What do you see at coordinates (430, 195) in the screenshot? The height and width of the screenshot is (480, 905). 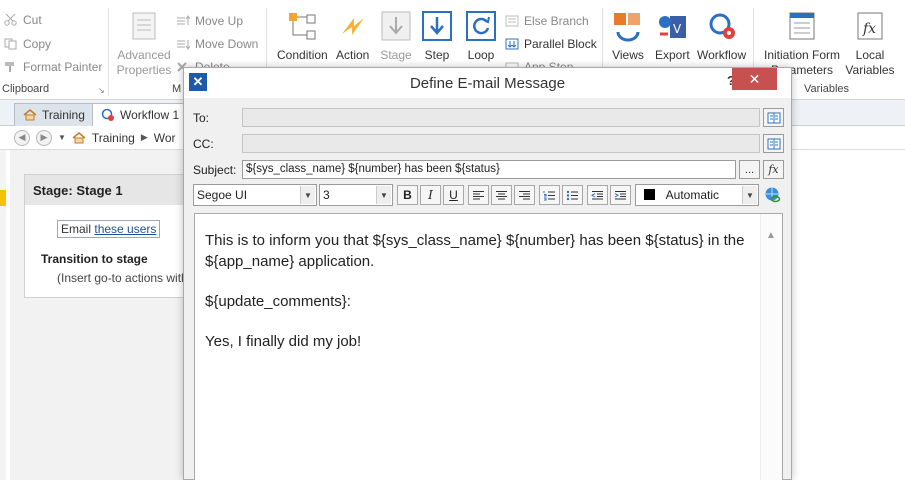 I see `italic-button: I` at bounding box center [430, 195].